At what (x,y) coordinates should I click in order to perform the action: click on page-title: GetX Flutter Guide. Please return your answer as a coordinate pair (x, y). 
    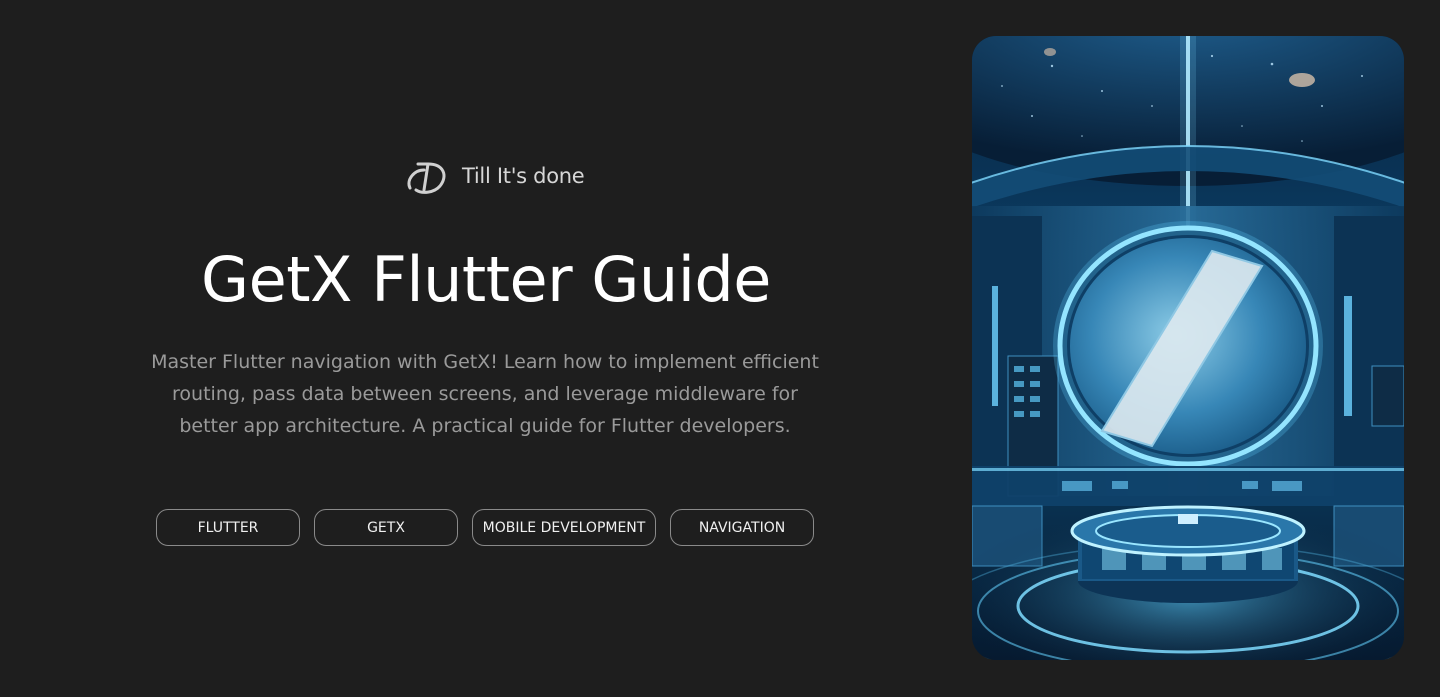
    Looking at the image, I should click on (486, 280).